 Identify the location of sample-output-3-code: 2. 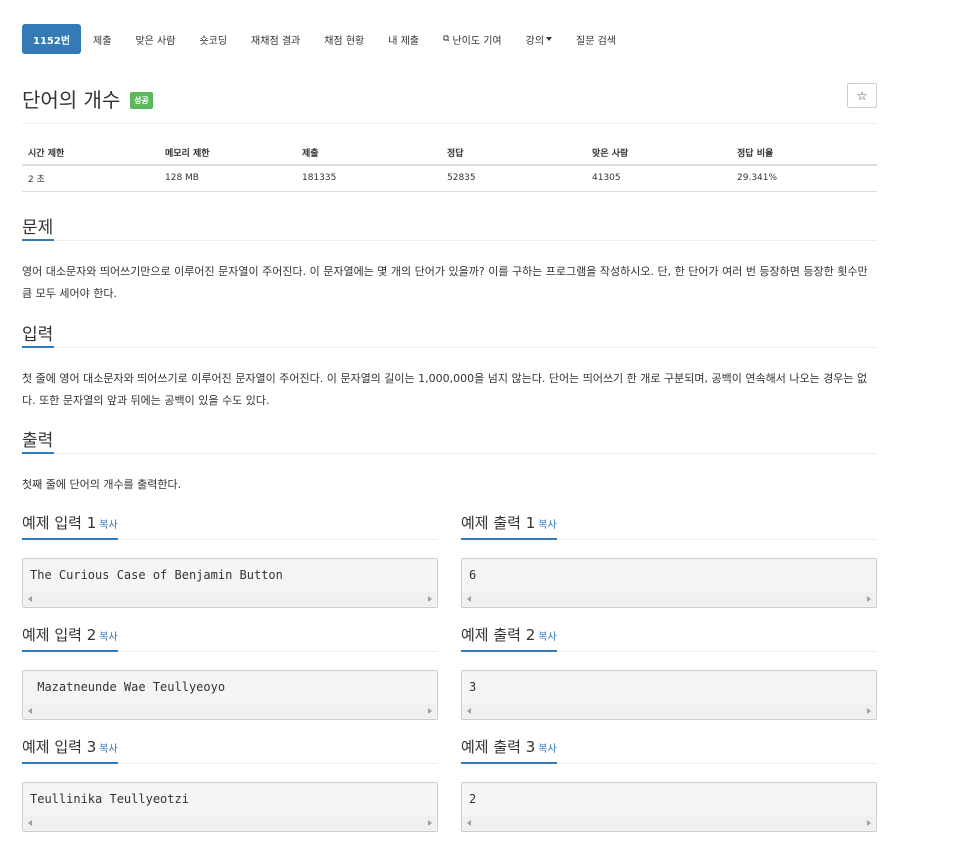
(473, 799).